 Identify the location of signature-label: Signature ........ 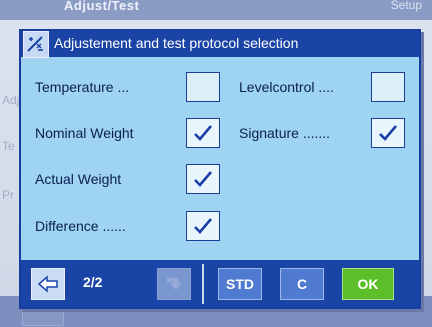
(285, 133).